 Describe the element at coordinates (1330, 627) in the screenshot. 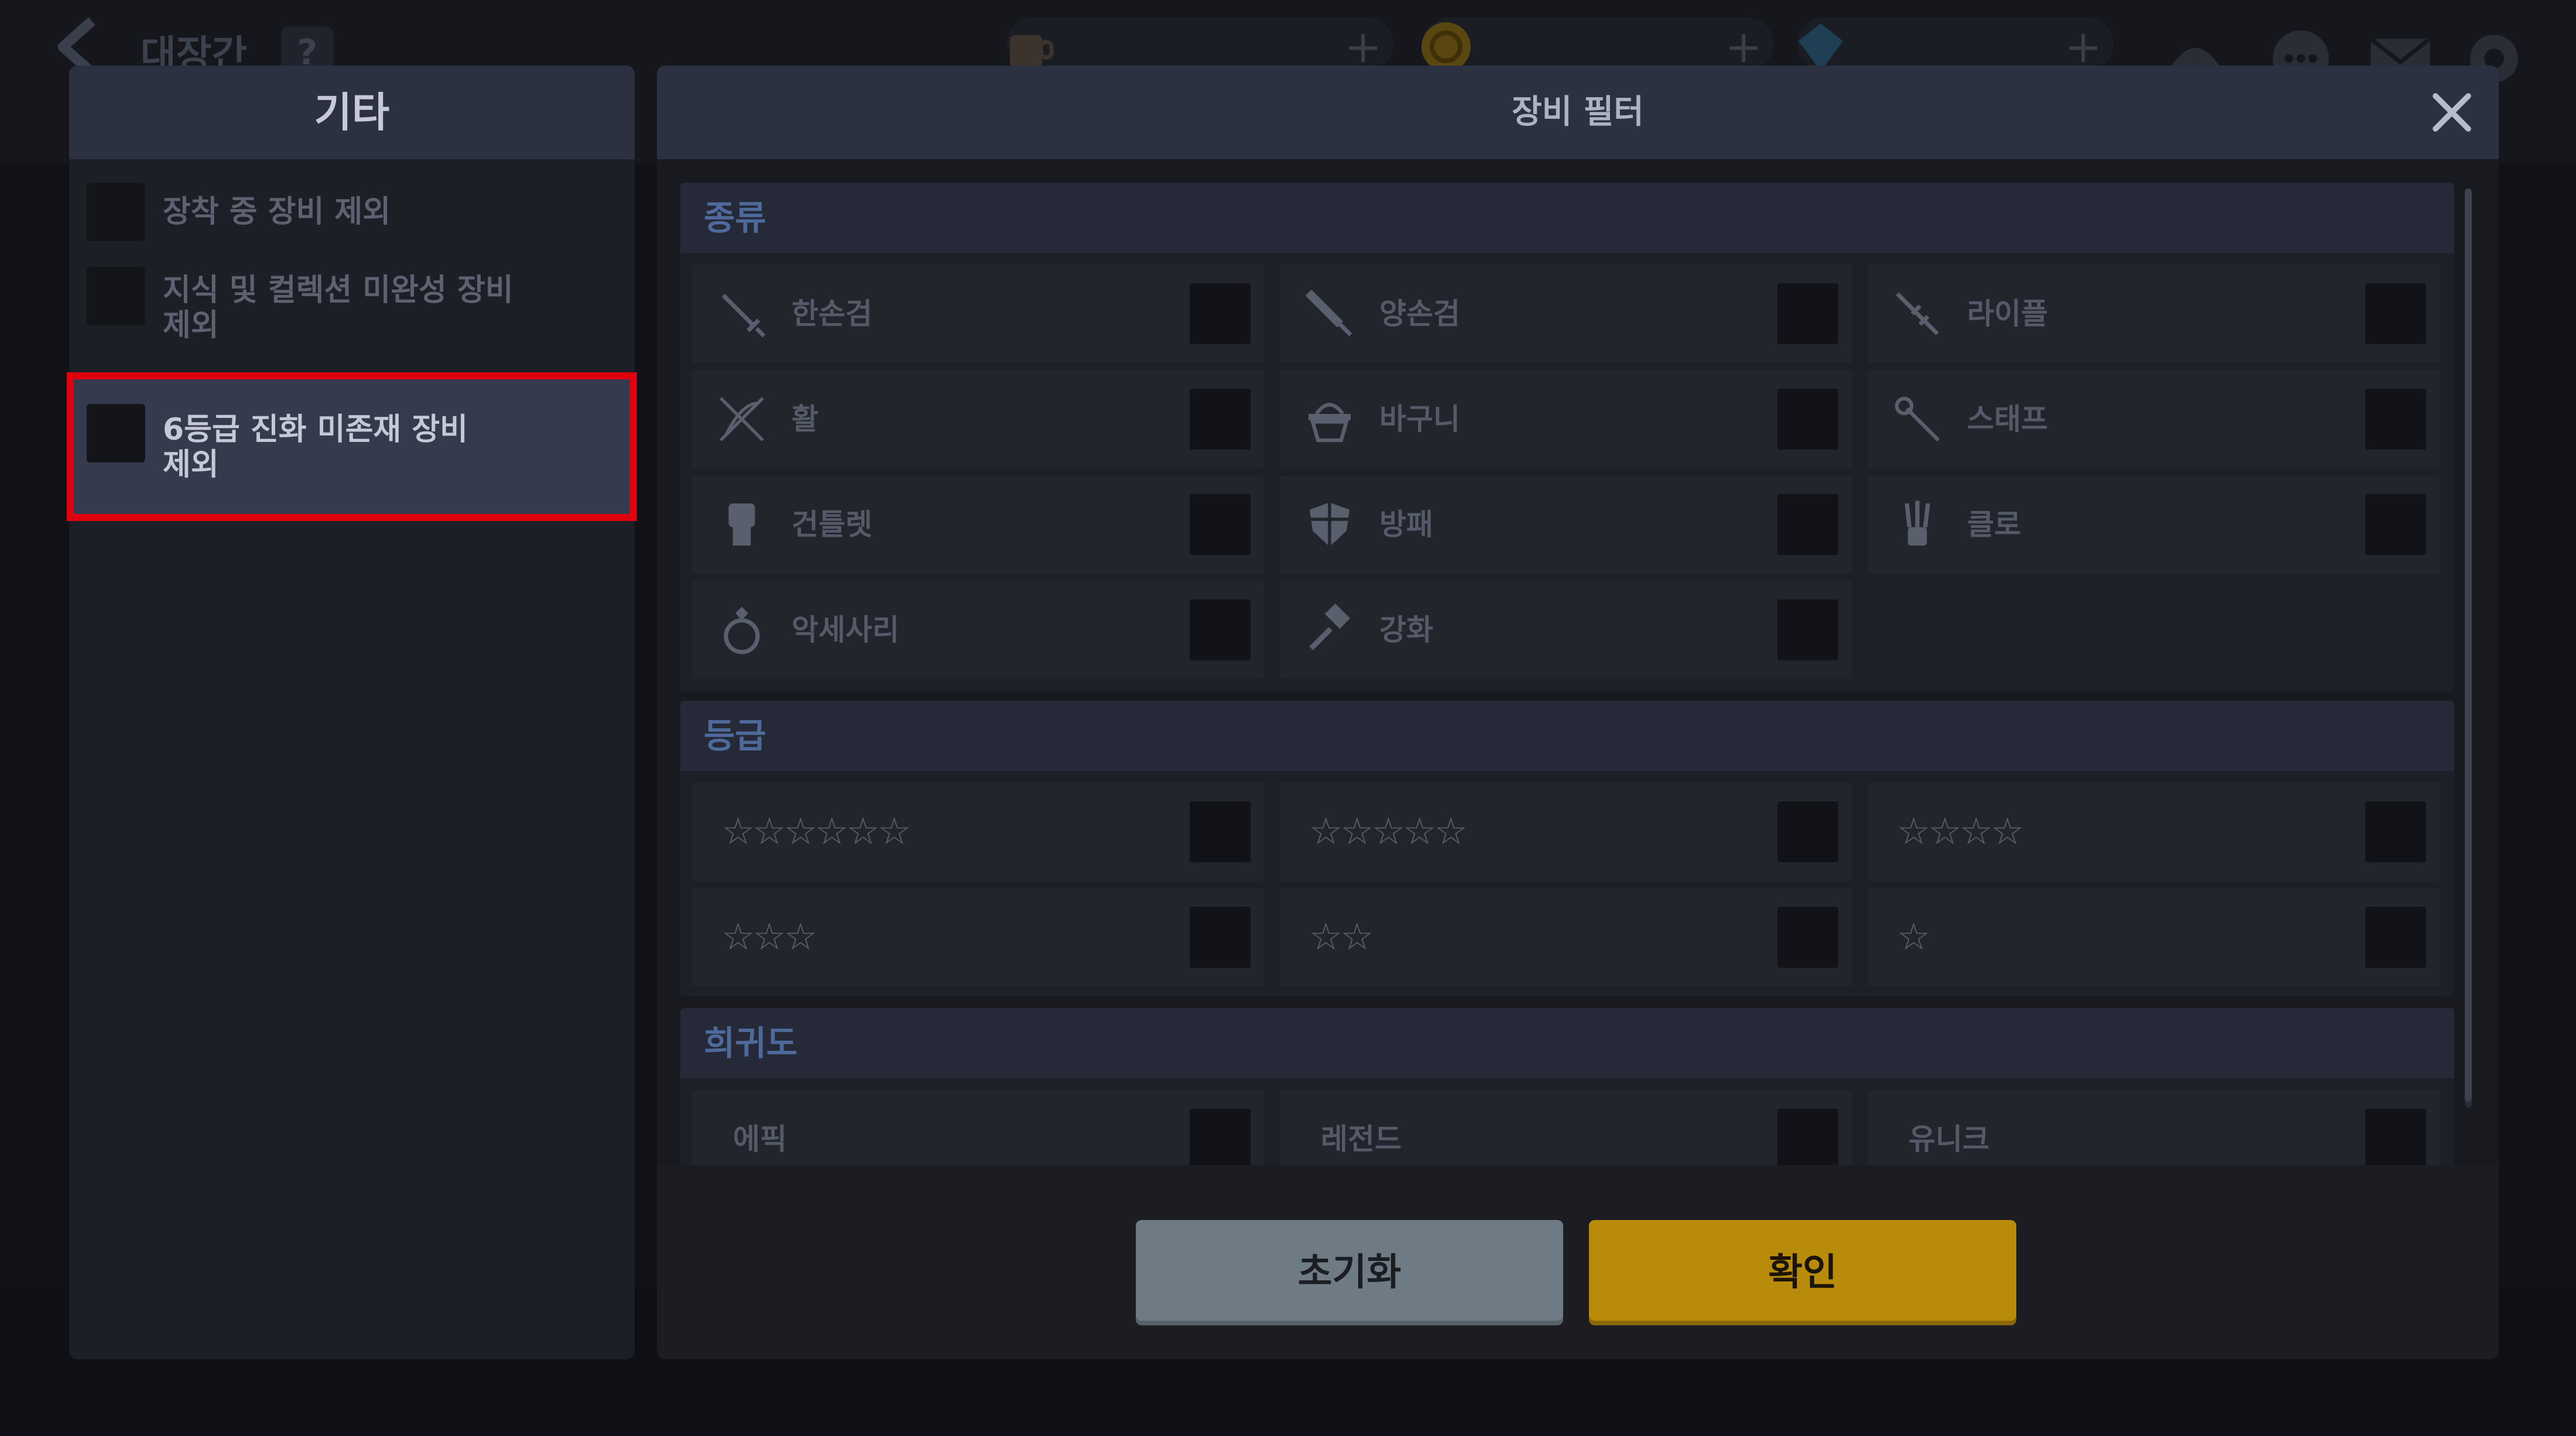

I see `hammer-icon` at that location.